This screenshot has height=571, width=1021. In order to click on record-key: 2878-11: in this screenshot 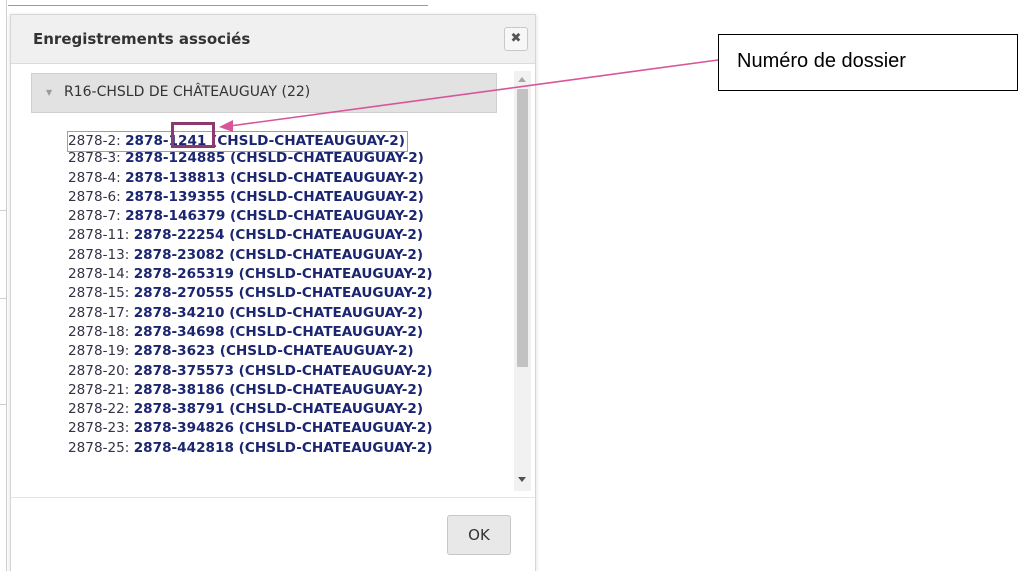, I will do `click(101, 235)`.